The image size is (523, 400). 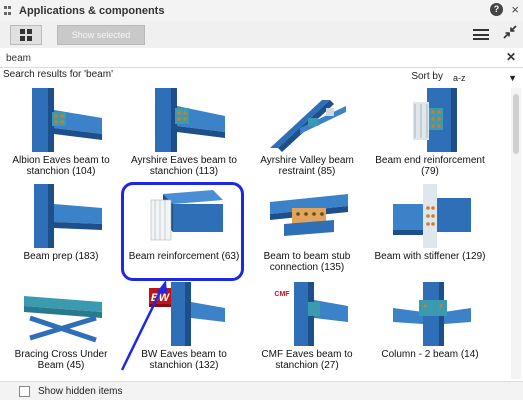 I want to click on component-thumbnail: CMF, so click(x=309, y=314).